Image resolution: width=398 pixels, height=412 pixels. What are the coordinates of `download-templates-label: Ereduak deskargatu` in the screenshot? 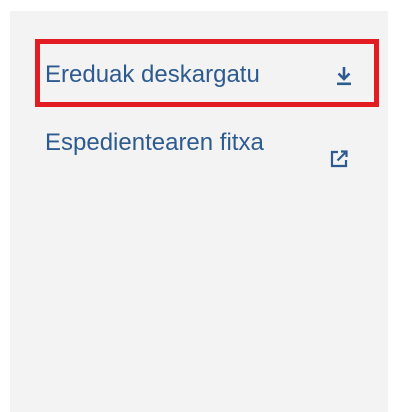 It's located at (152, 74).